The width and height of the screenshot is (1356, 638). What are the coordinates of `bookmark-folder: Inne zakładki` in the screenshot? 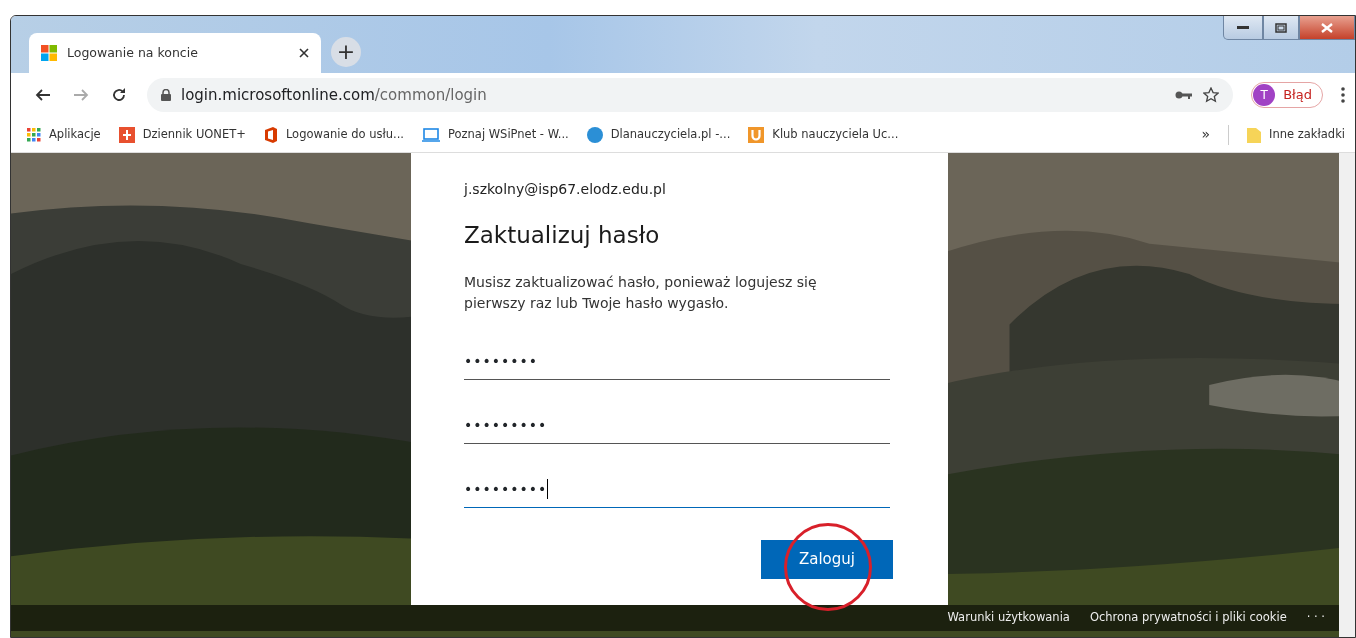 It's located at (1296, 134).